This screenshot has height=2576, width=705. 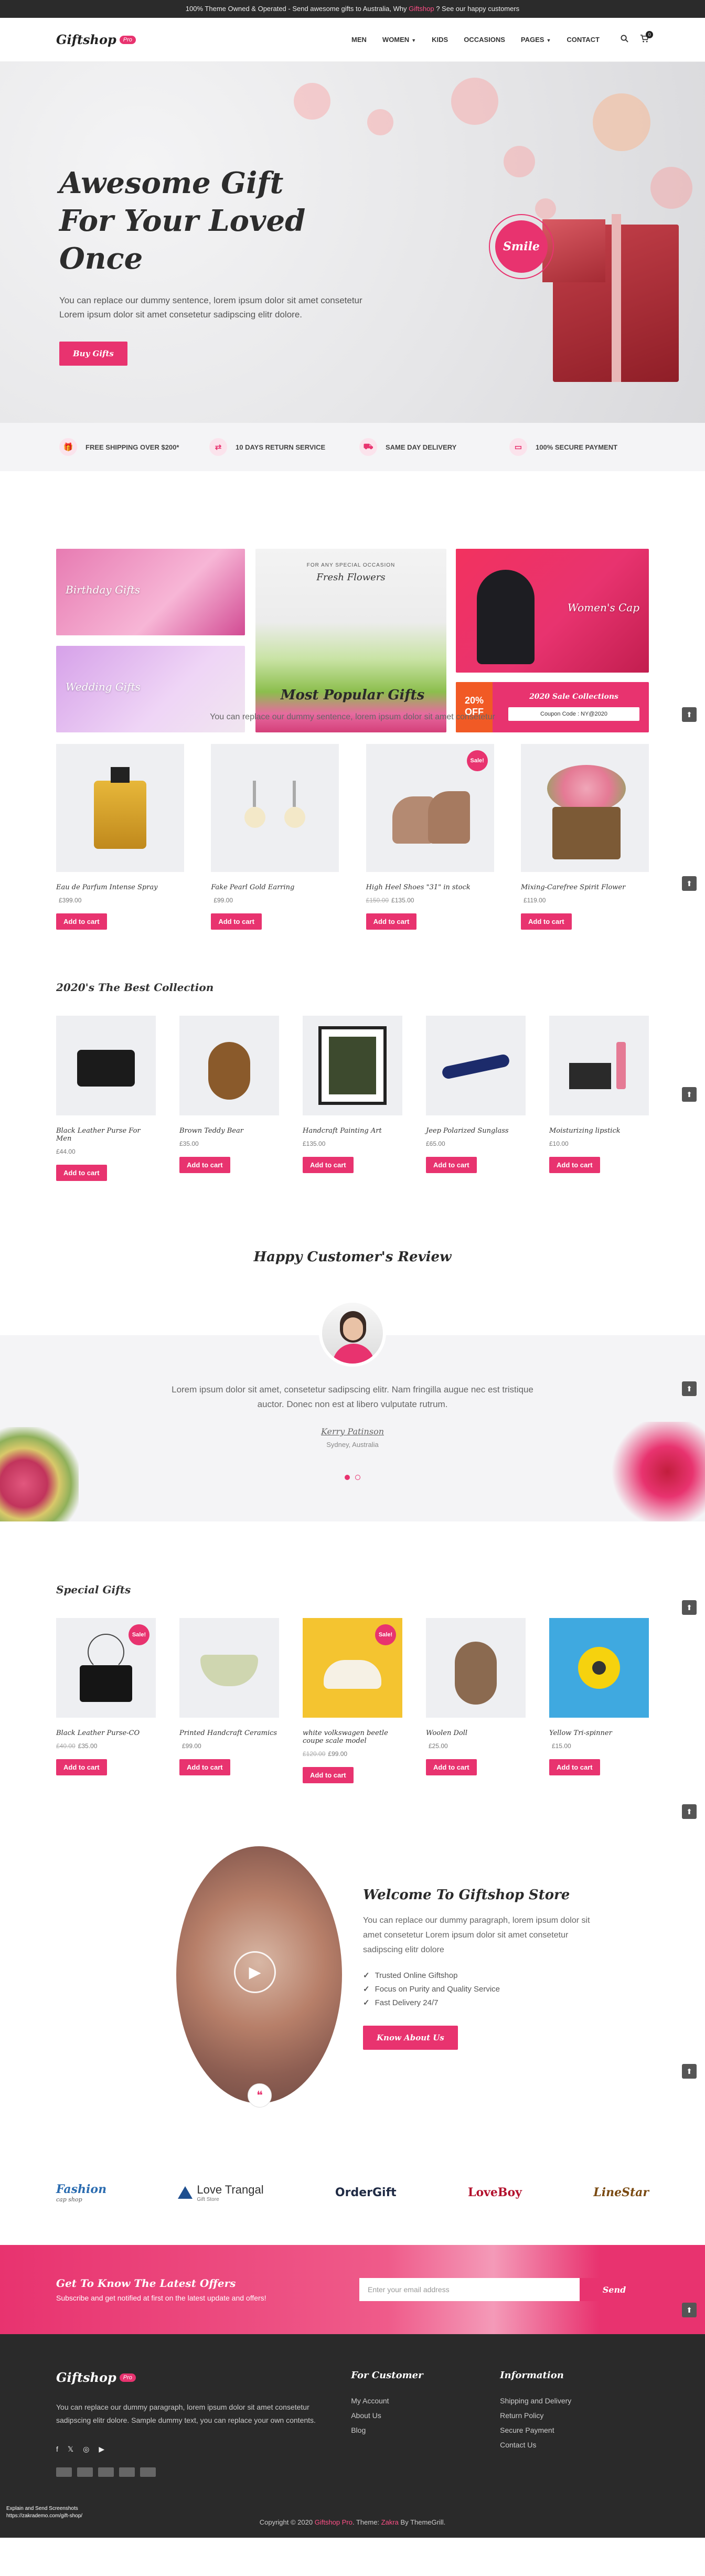 I want to click on buy-gifts-button: Buy Gifts, so click(x=93, y=354).